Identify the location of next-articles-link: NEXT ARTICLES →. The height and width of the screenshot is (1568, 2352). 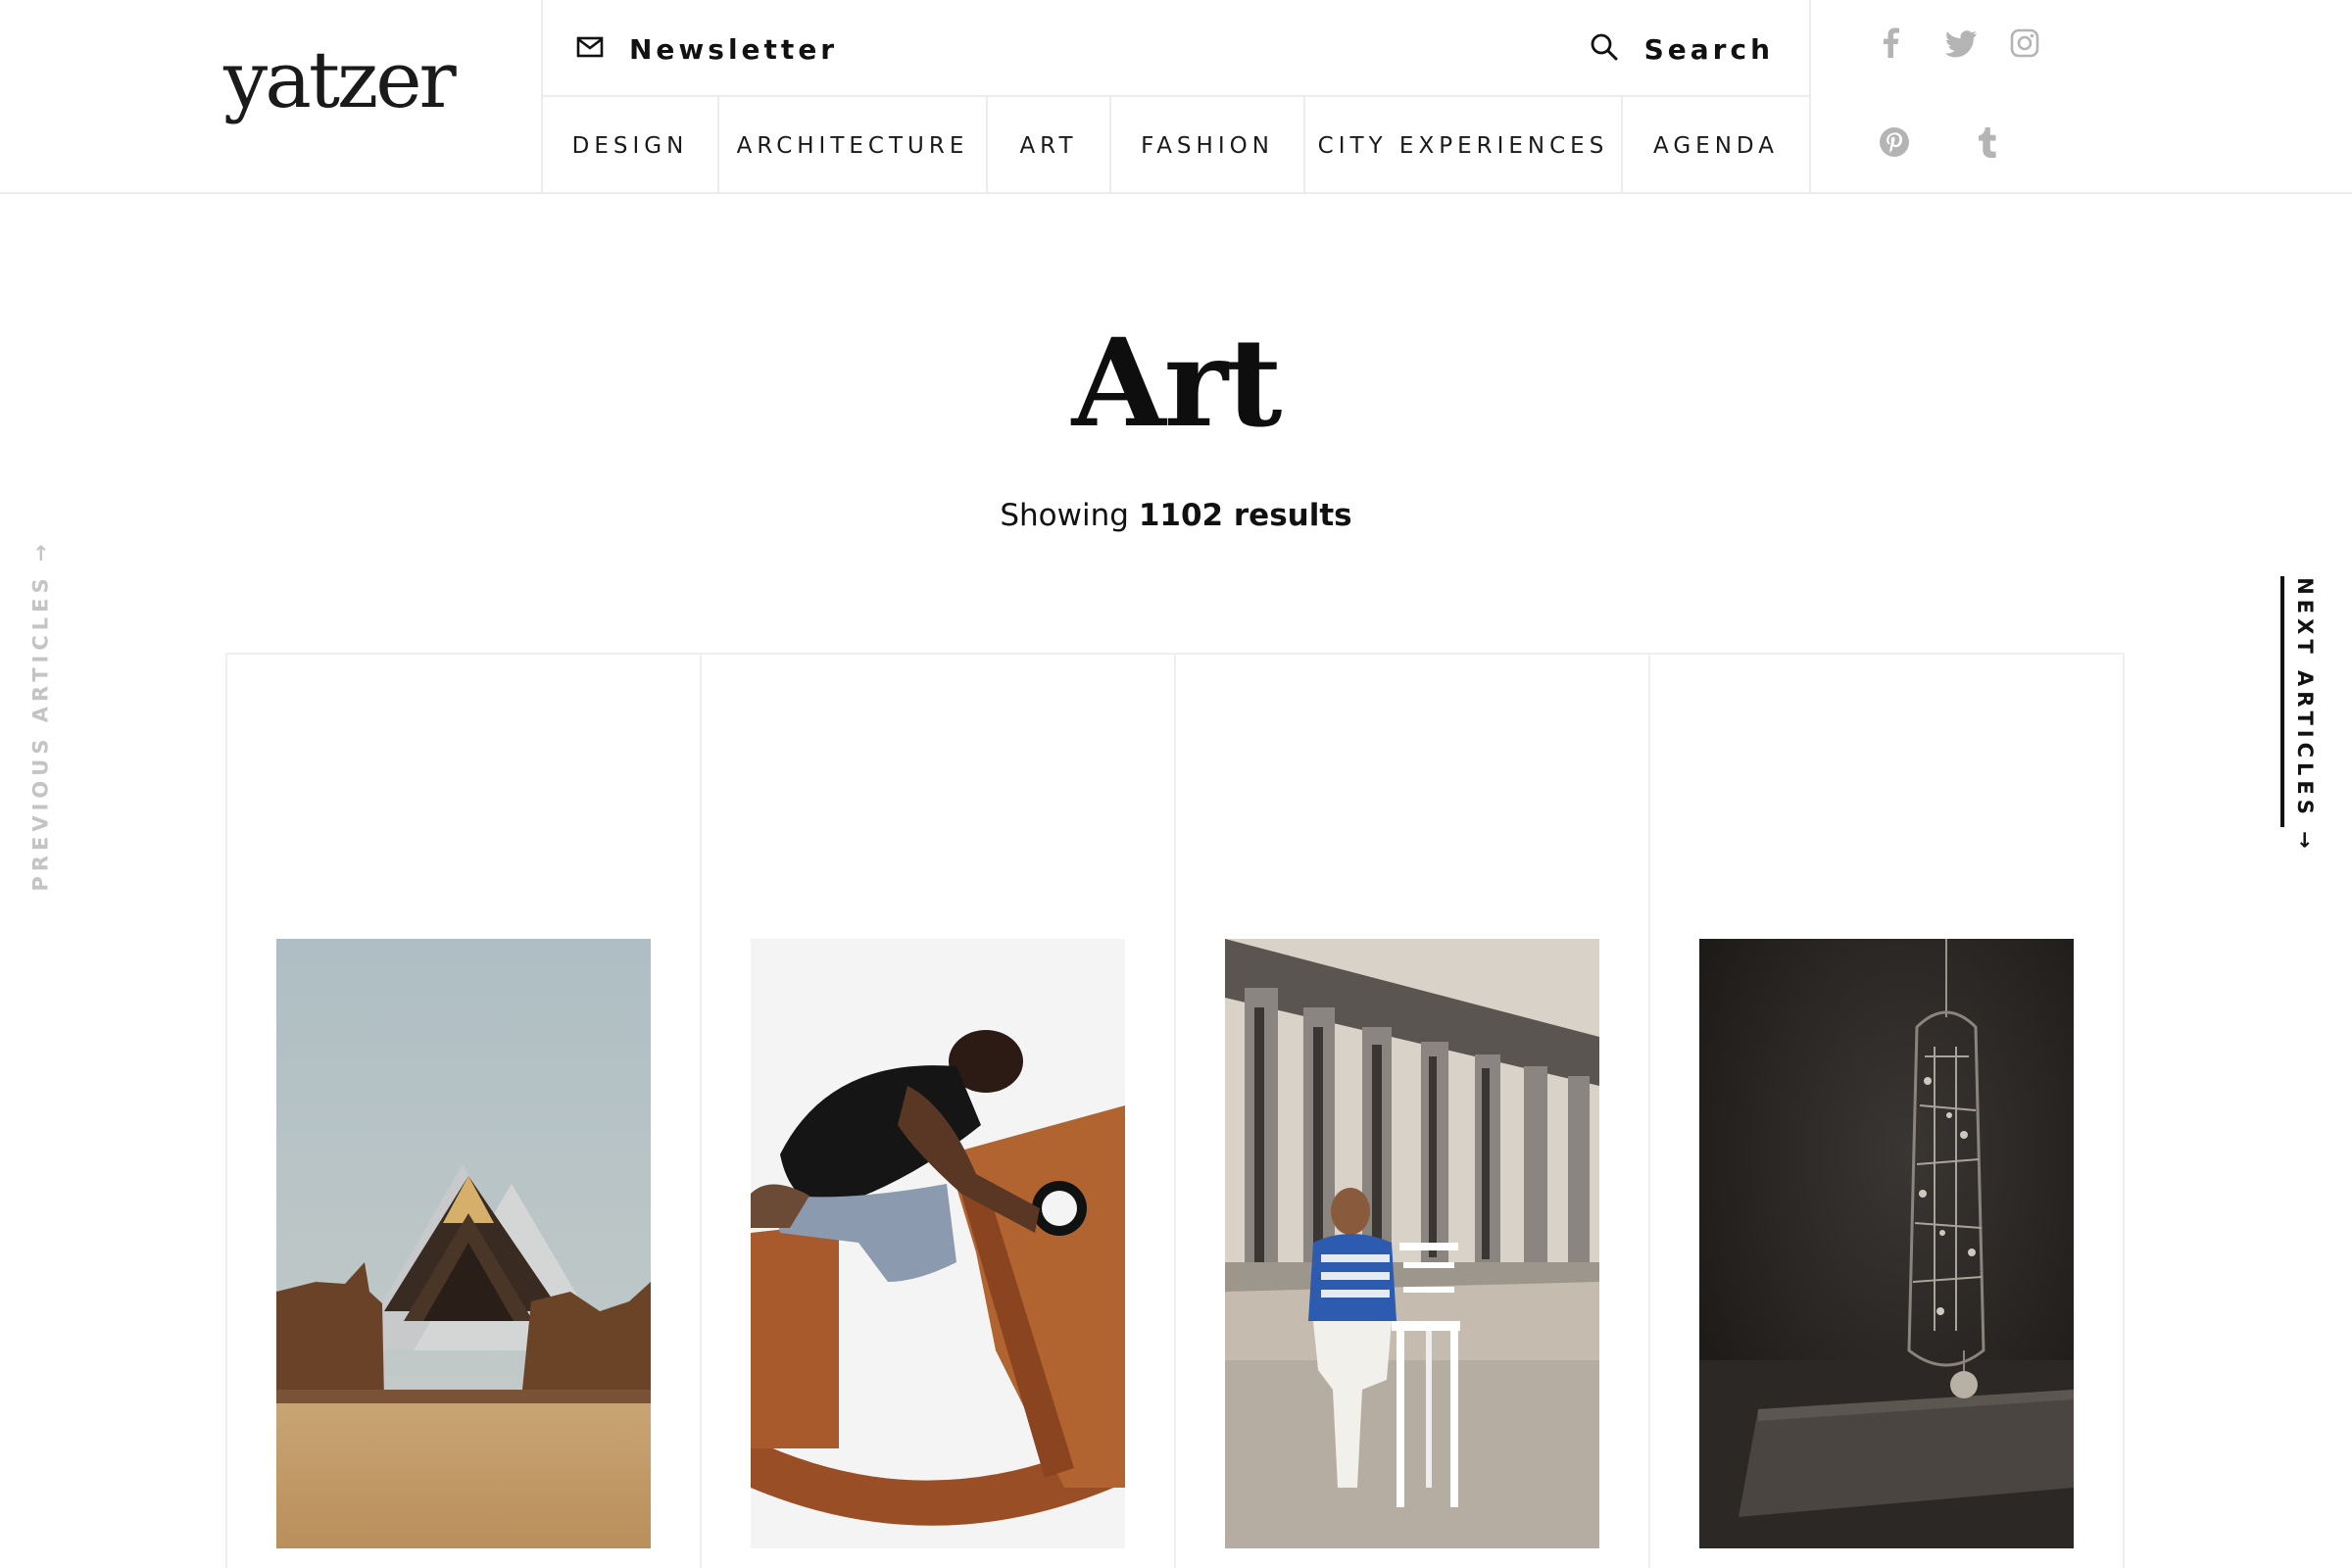
(2305, 715).